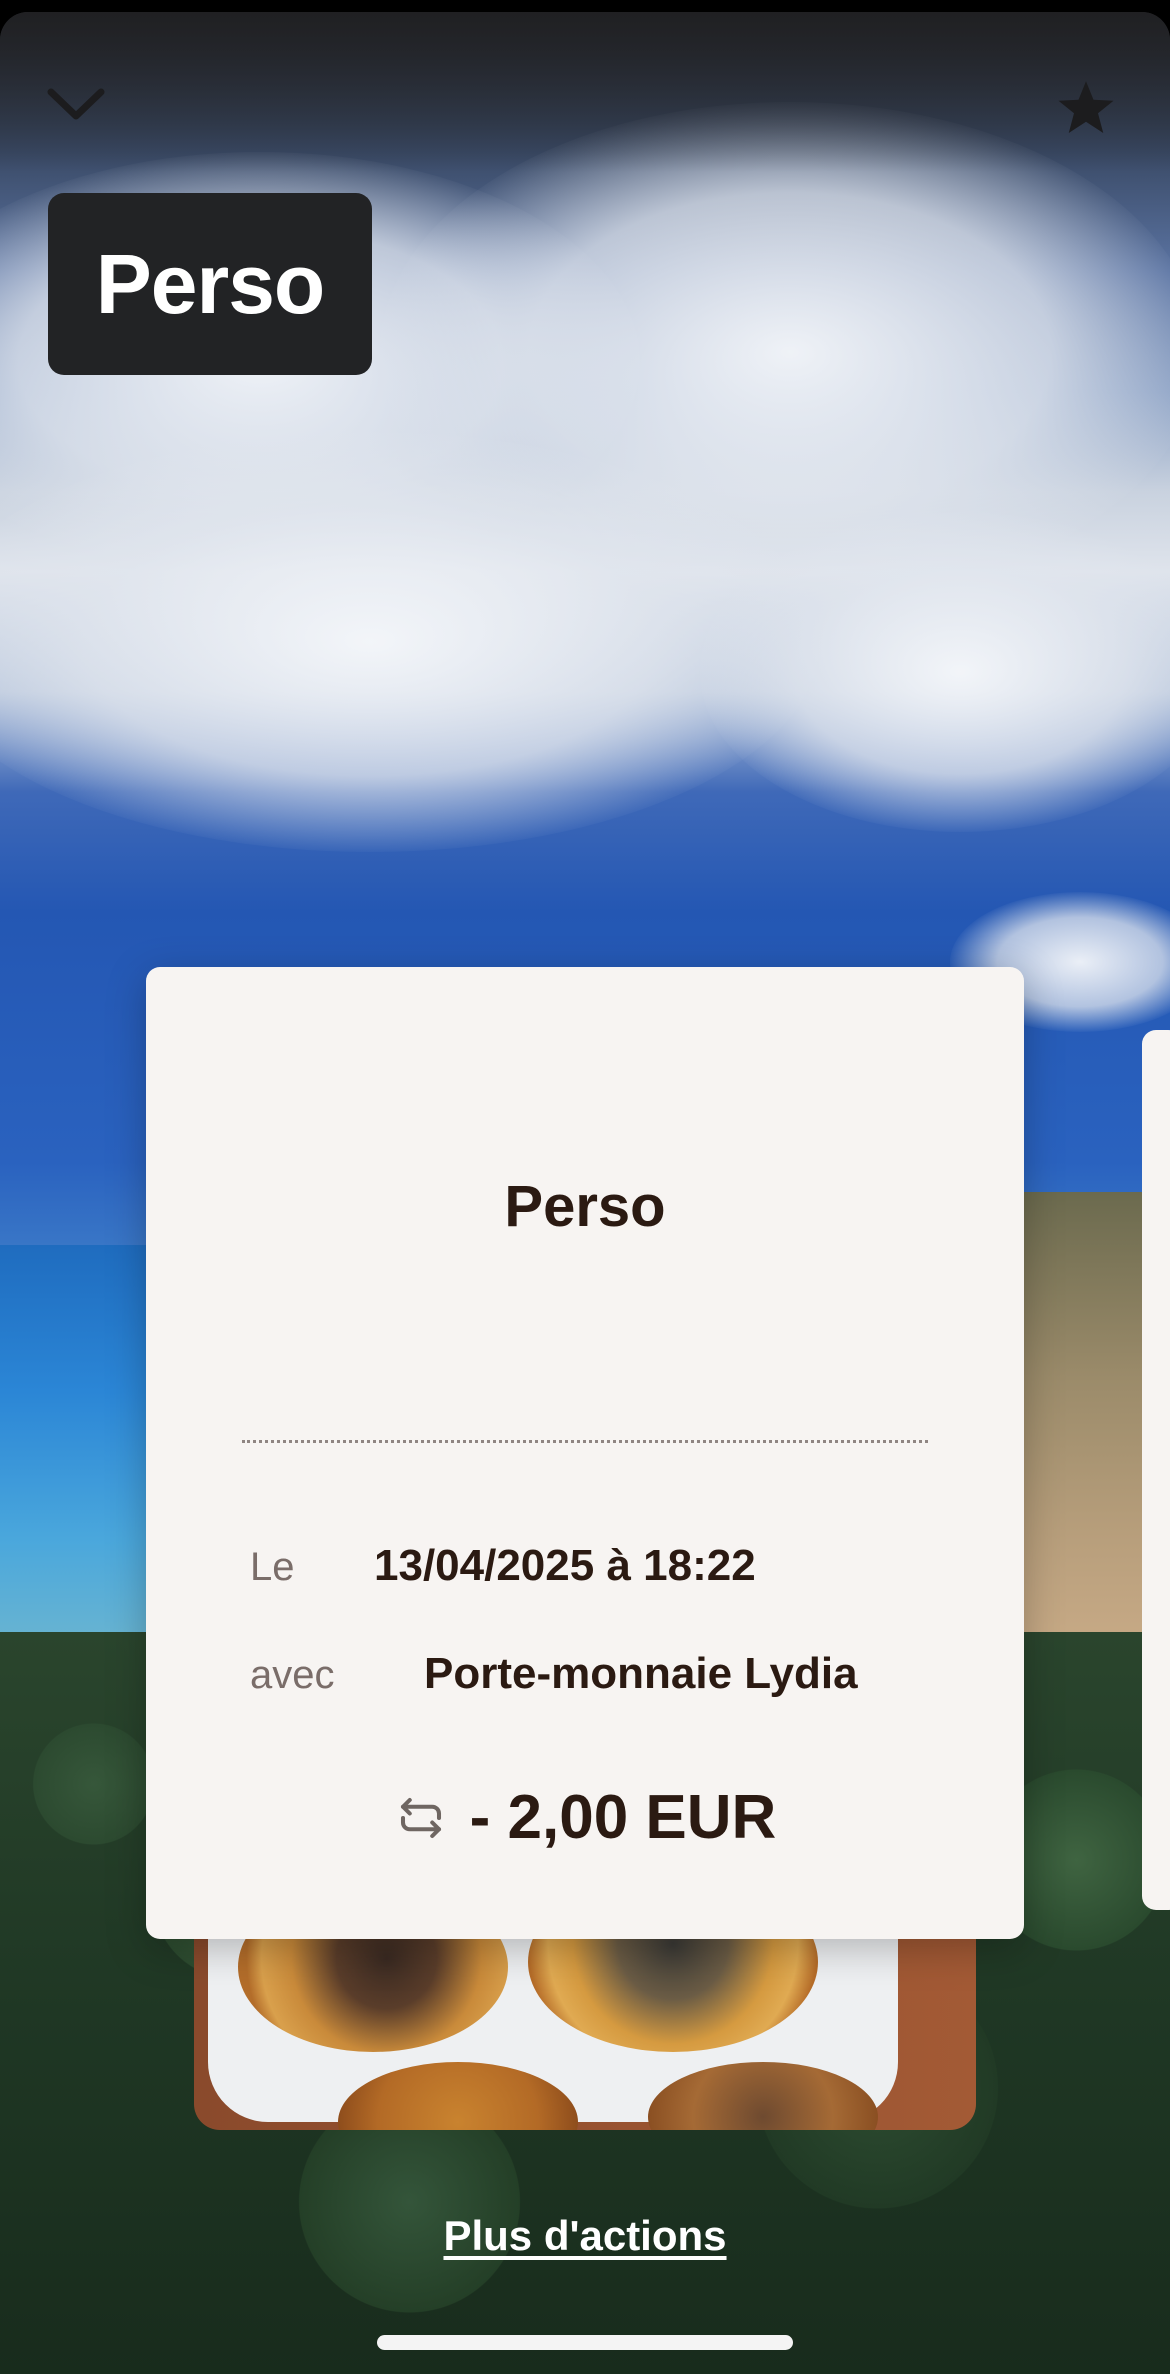  What do you see at coordinates (585, 1206) in the screenshot?
I see `receipt-title: Perso` at bounding box center [585, 1206].